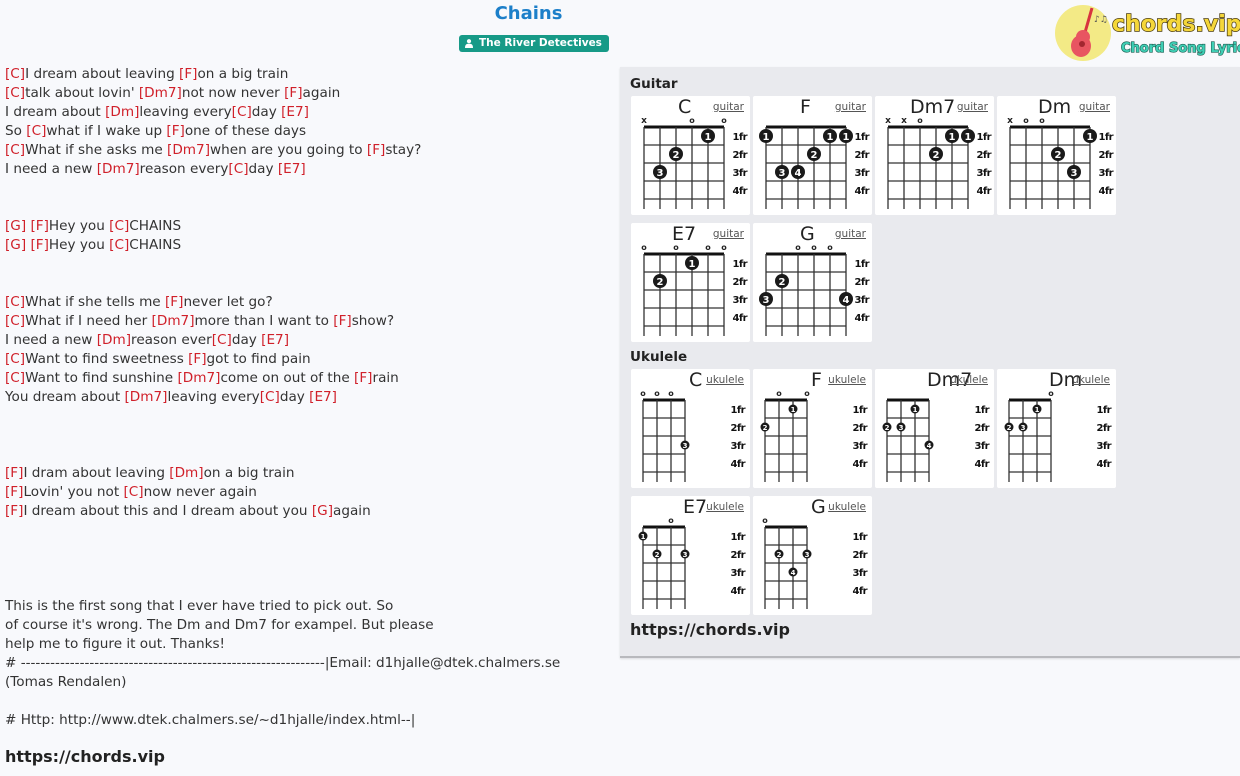 This screenshot has height=776, width=1240. Describe the element at coordinates (710, 629) in the screenshot. I see `panel-url: https://chords.vip` at that location.